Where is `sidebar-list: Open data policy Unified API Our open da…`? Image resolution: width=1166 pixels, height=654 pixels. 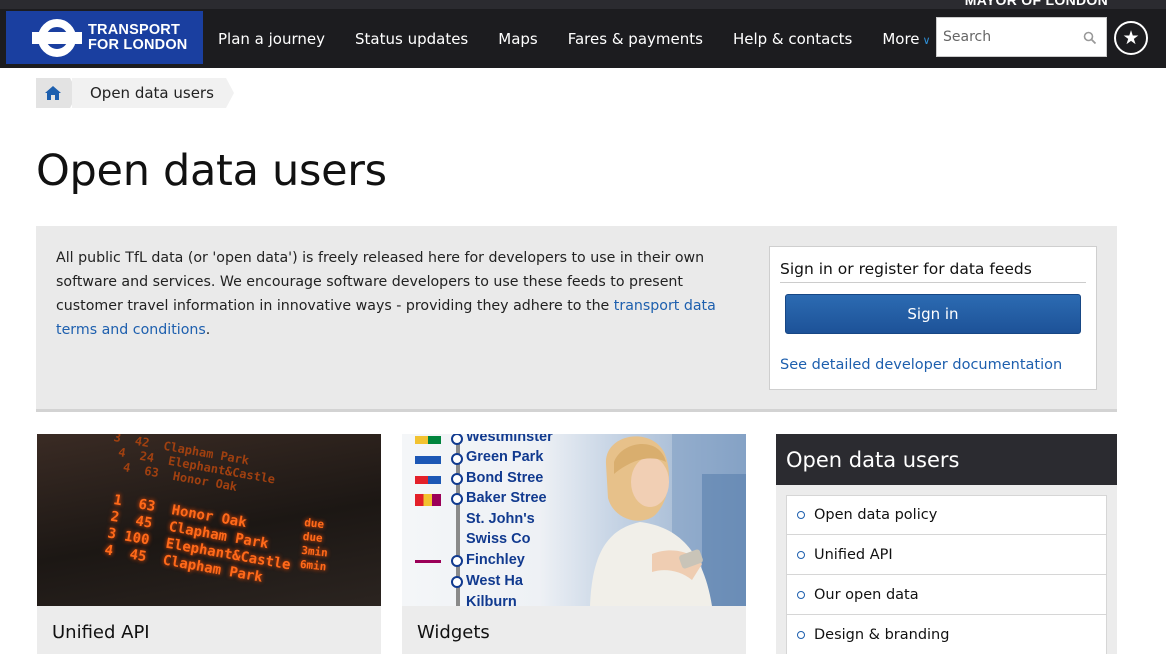 sidebar-list: Open data policy Unified API Our open da… is located at coordinates (946, 574).